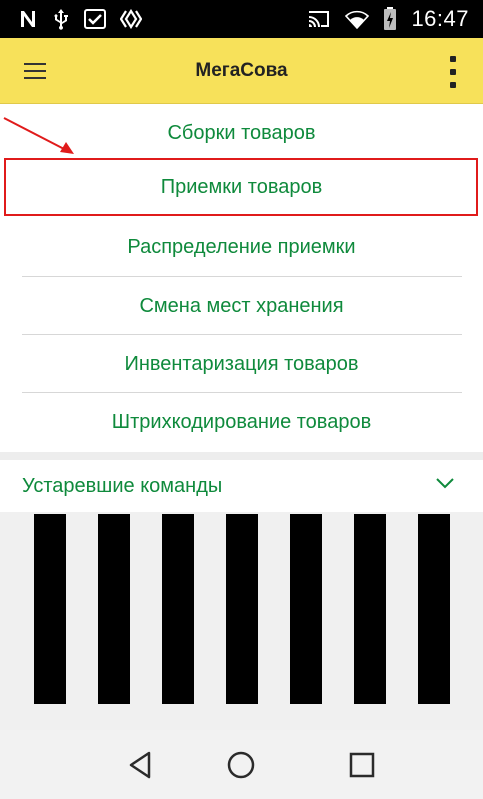 This screenshot has height=799, width=483. What do you see at coordinates (390, 18) in the screenshot?
I see `battery-charging-icon` at bounding box center [390, 18].